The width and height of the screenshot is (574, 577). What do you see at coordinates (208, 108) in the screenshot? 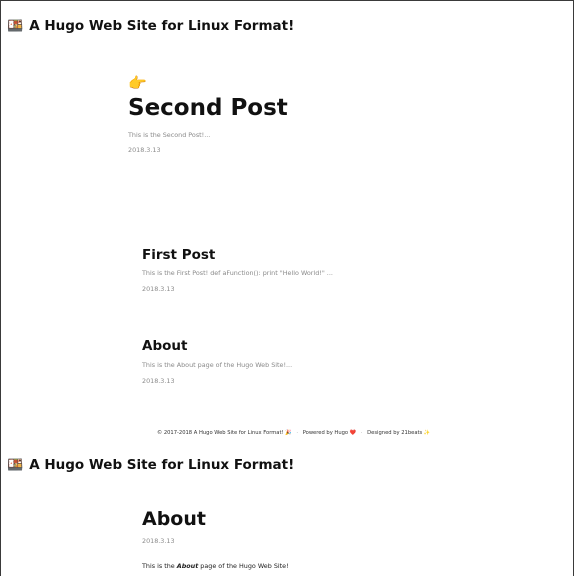
I see `featured-post-title: Second Post` at bounding box center [208, 108].